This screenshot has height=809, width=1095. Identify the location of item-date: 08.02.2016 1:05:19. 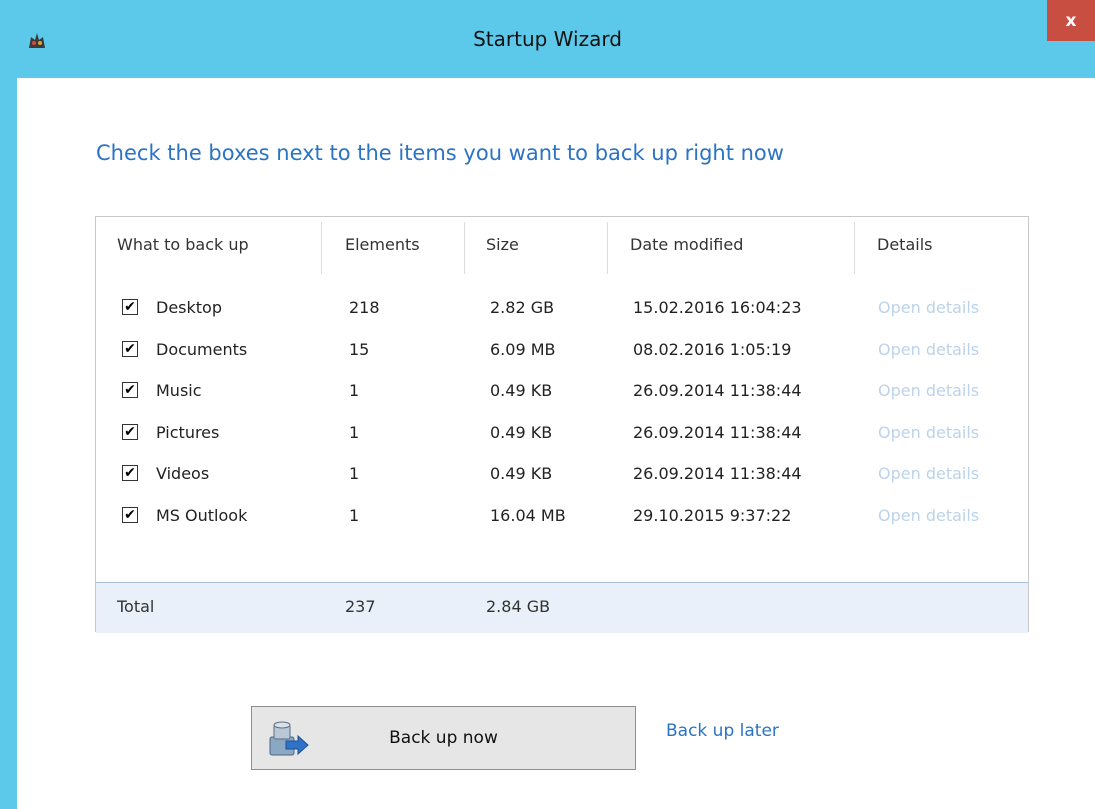
(712, 349).